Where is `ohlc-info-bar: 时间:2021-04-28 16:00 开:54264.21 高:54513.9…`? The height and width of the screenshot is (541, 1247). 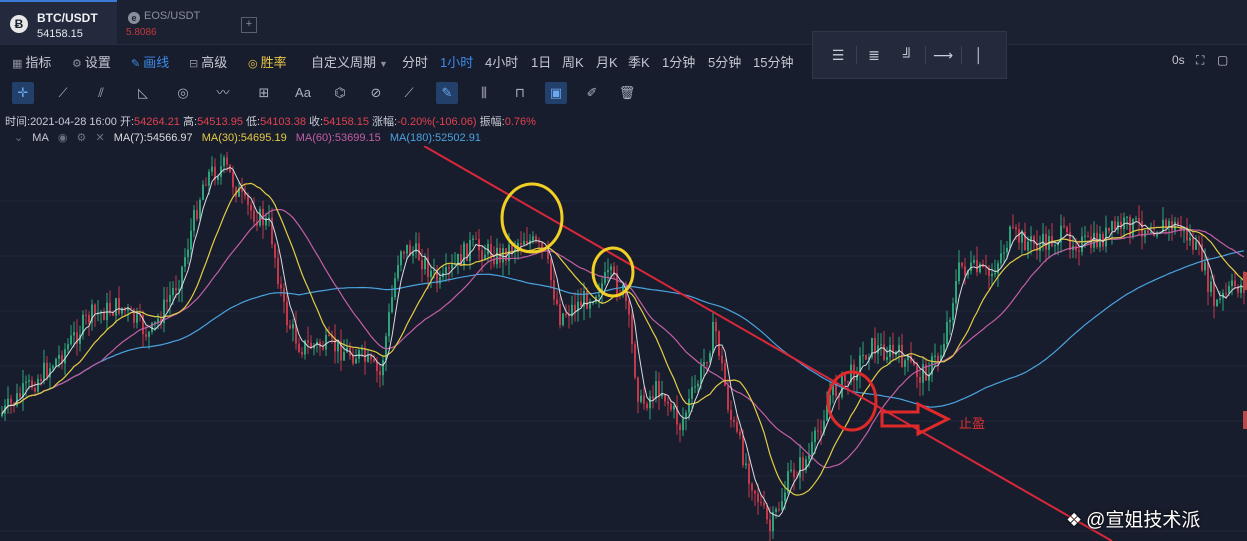
ohlc-info-bar: 时间:2021-04-28 16:00 开:54264.21 高:54513.9… is located at coordinates (270, 122).